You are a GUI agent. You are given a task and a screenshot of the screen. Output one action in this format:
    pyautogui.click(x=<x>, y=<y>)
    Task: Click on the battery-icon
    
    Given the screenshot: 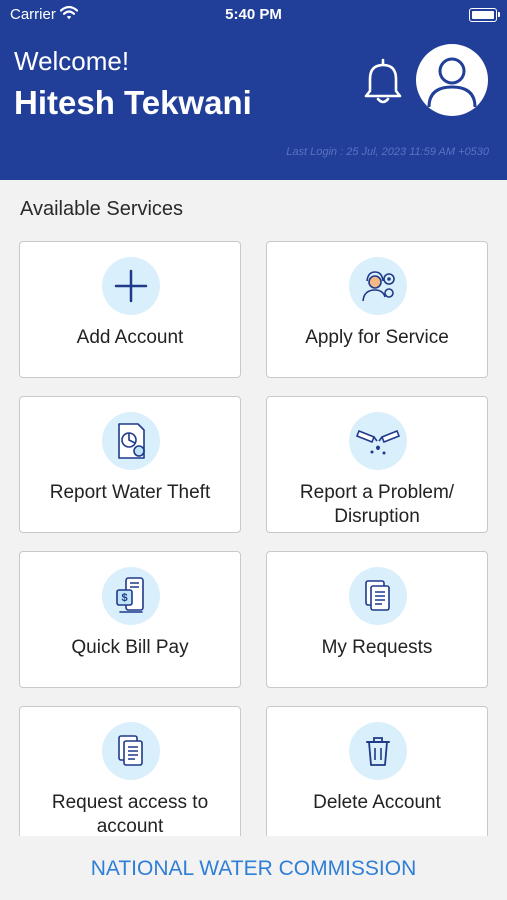 What is the action you would take?
    pyautogui.click(x=484, y=15)
    